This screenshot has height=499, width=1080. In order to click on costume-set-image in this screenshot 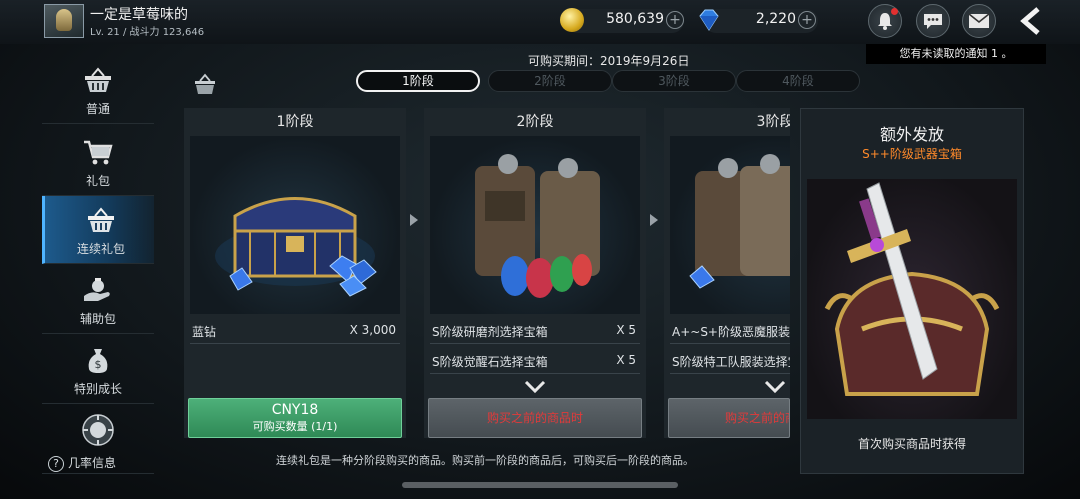, I will do `click(730, 225)`.